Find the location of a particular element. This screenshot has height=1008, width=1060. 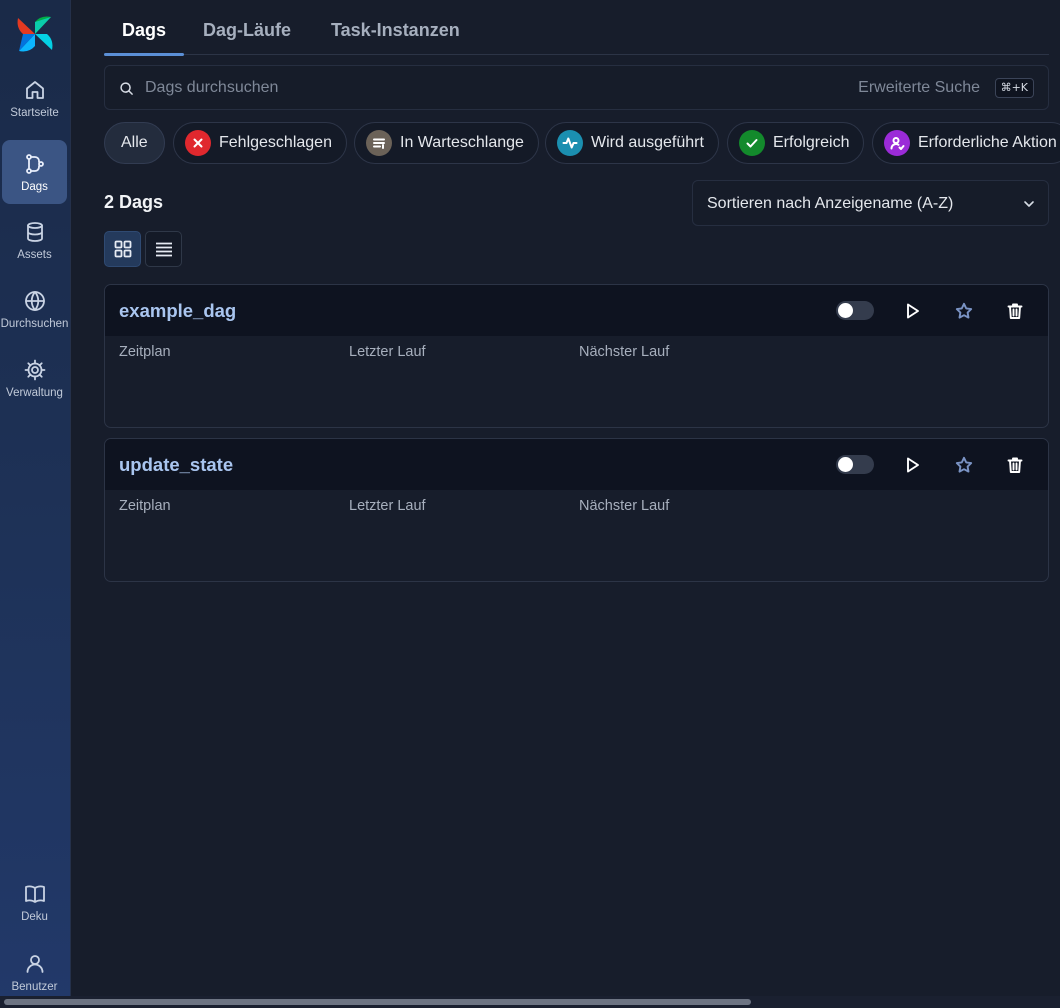

grid-icon is located at coordinates (122, 249).